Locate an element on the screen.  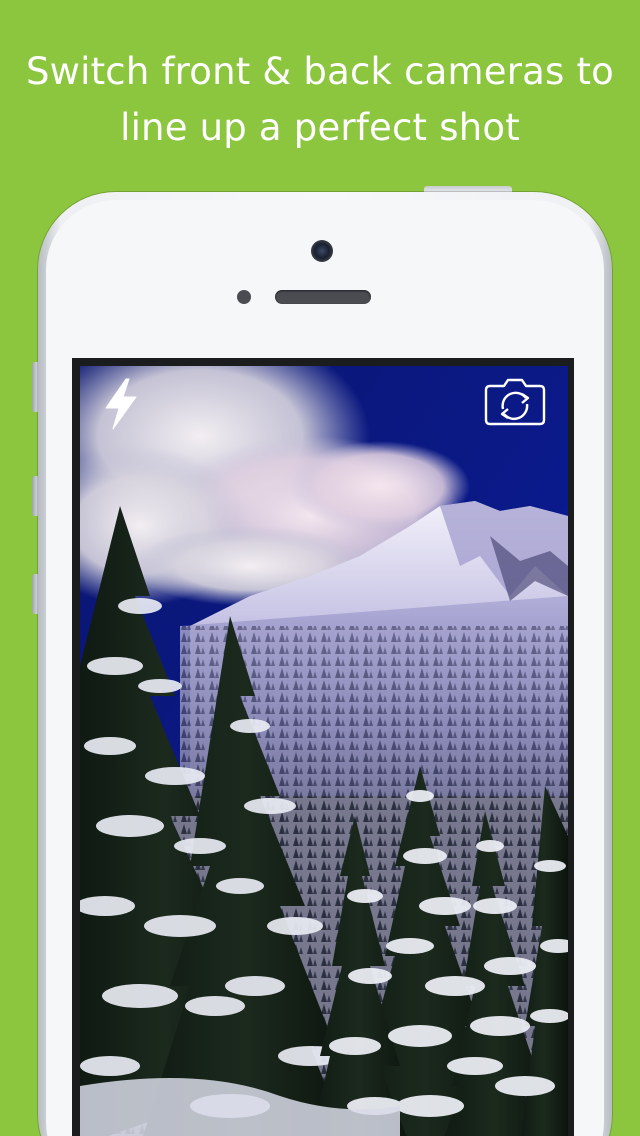
proximity-sensor is located at coordinates (244, 297).